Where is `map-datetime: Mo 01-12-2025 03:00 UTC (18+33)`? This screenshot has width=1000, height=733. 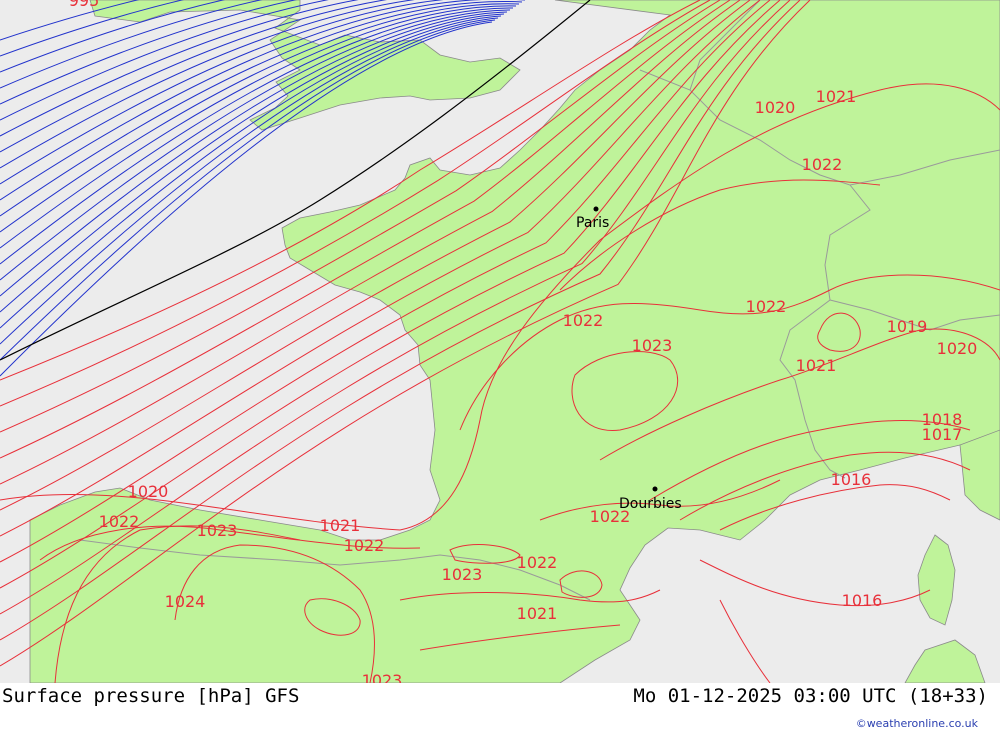
map-datetime: Mo 01-12-2025 03:00 UTC (18+33) is located at coordinates (810, 696).